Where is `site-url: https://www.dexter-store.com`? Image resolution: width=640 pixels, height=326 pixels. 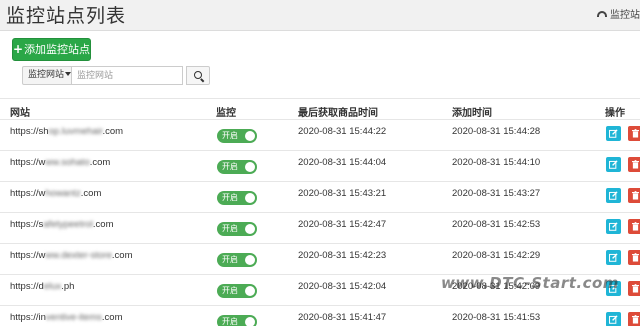
site-url: https://www.dexter-store.com is located at coordinates (71, 255).